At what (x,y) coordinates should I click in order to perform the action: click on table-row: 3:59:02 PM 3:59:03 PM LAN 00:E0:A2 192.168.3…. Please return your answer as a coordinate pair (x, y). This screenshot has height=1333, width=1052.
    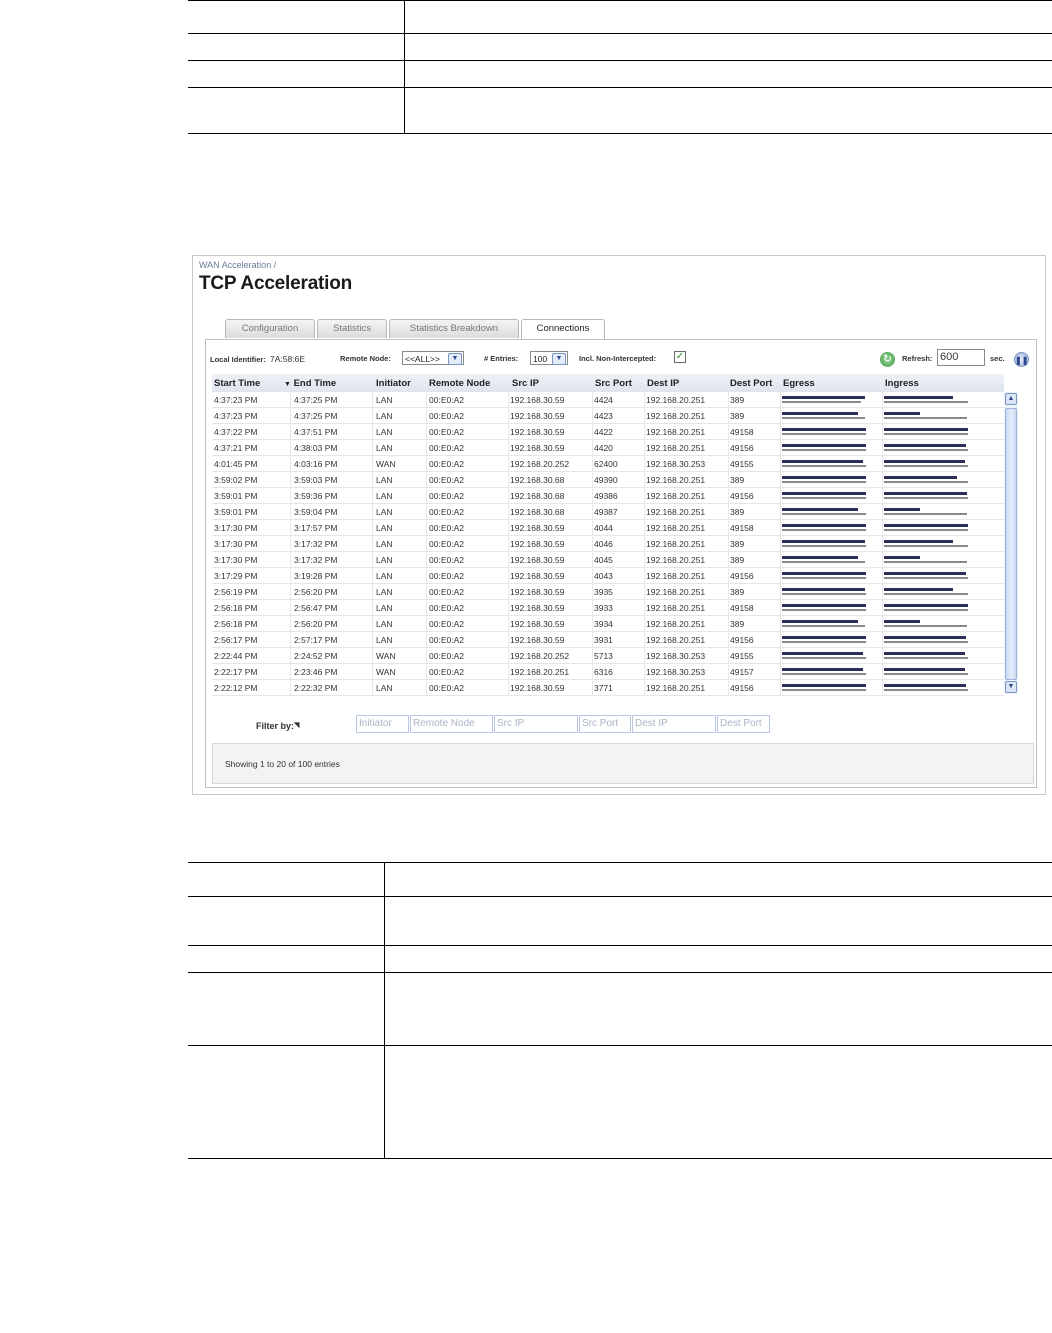
    Looking at the image, I should click on (608, 480).